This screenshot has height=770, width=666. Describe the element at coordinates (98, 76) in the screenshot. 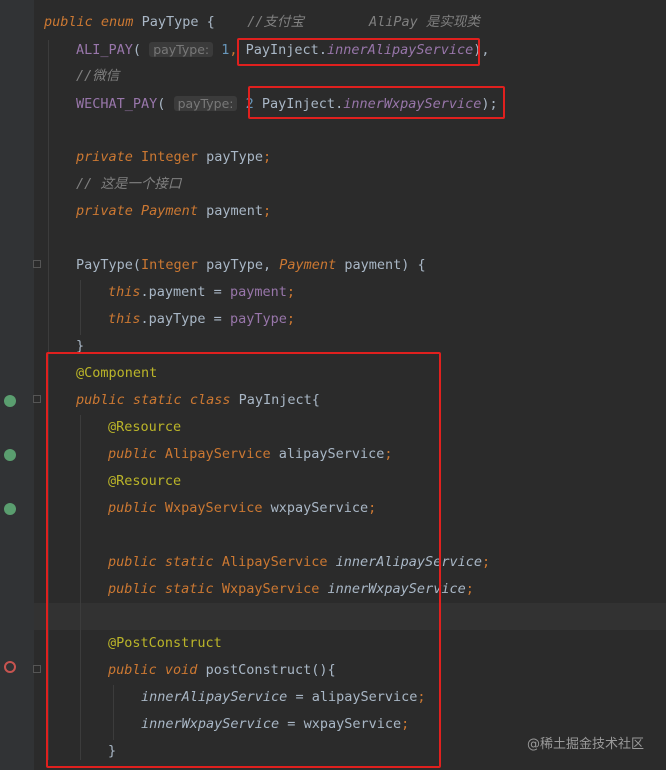

I see `code-line-comment-wechat: //微信` at that location.